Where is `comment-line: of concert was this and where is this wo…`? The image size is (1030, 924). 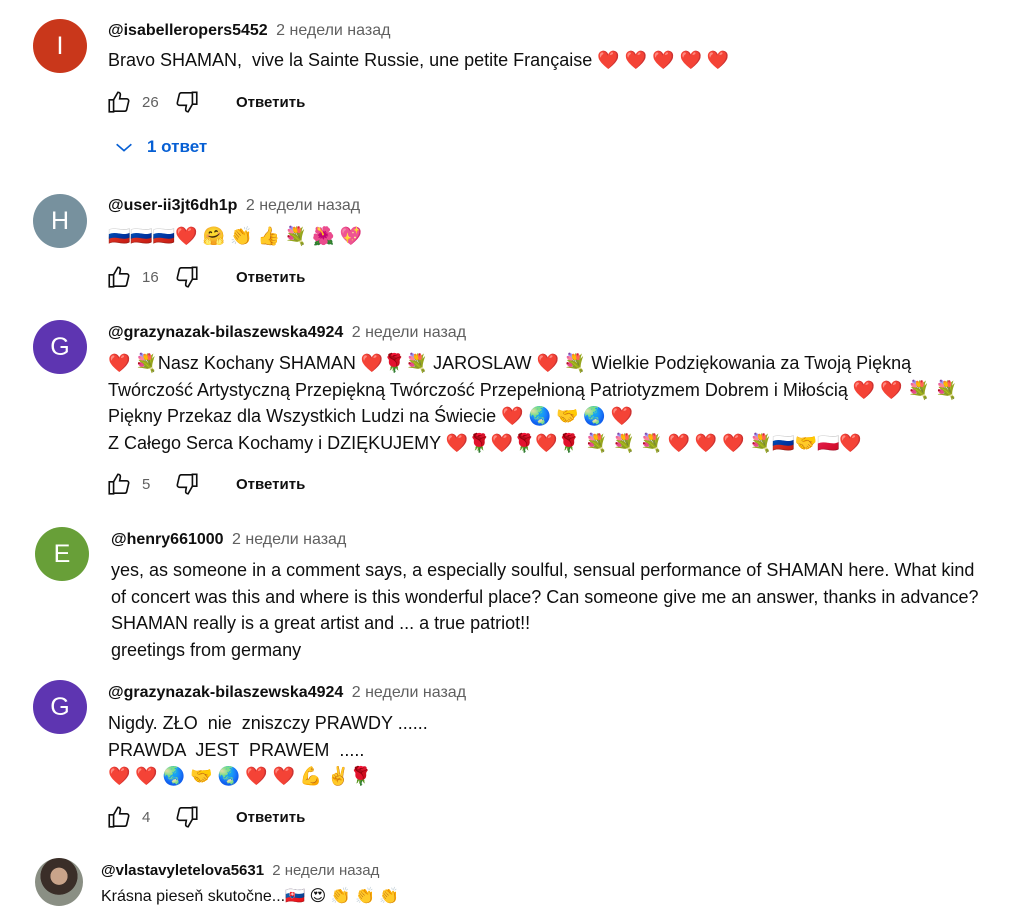
comment-line: of concert was this and where is this wo… is located at coordinates (545, 596).